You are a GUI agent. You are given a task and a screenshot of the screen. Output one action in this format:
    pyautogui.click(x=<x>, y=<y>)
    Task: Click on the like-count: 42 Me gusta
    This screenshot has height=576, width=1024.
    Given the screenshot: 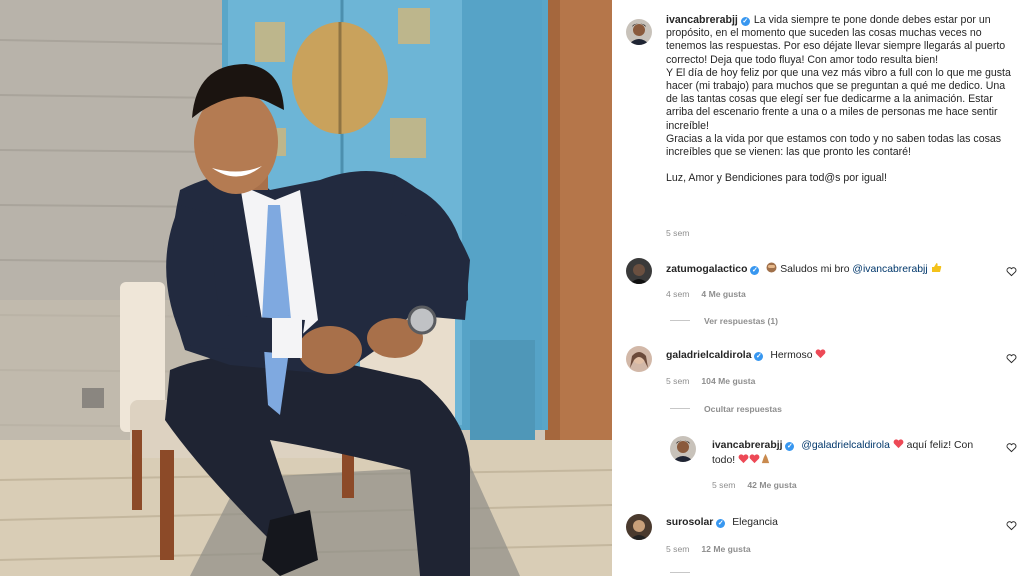 What is the action you would take?
    pyautogui.click(x=771, y=485)
    